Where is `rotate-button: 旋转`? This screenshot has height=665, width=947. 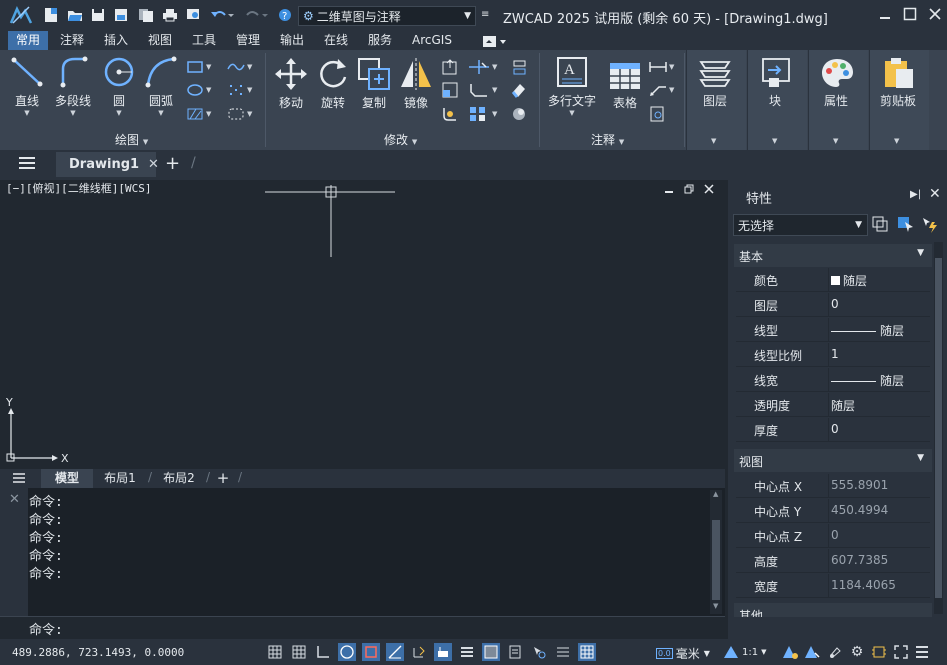
rotate-button: 旋转 is located at coordinates (333, 85).